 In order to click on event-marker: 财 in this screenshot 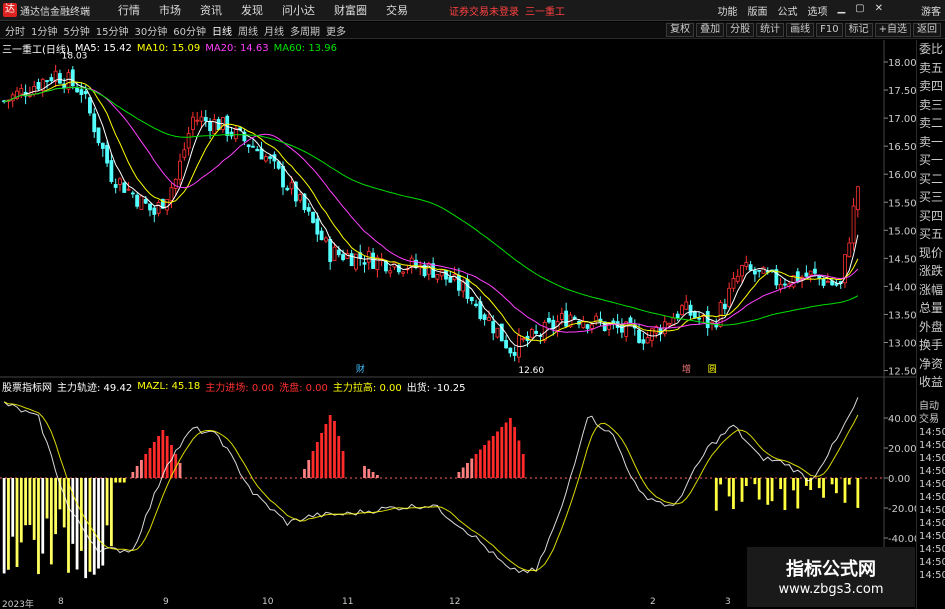, I will do `click(360, 369)`.